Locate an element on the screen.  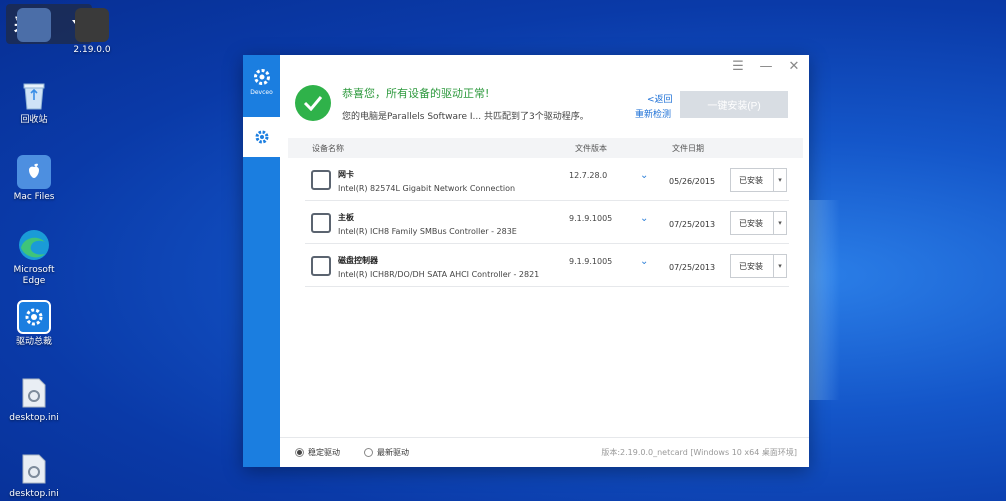
success-check-icon is located at coordinates (313, 103).